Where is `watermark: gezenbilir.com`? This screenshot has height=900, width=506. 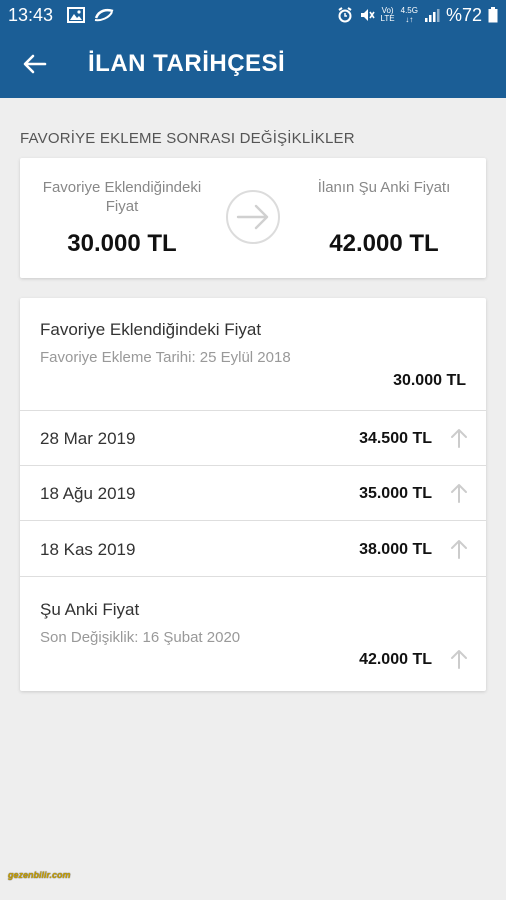 watermark: gezenbilir.com is located at coordinates (39, 875).